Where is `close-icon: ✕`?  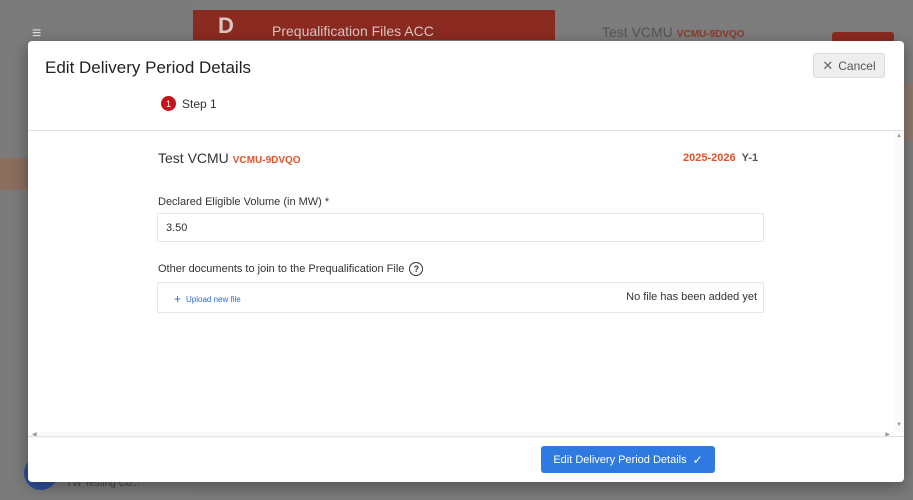
close-icon: ✕ is located at coordinates (828, 65).